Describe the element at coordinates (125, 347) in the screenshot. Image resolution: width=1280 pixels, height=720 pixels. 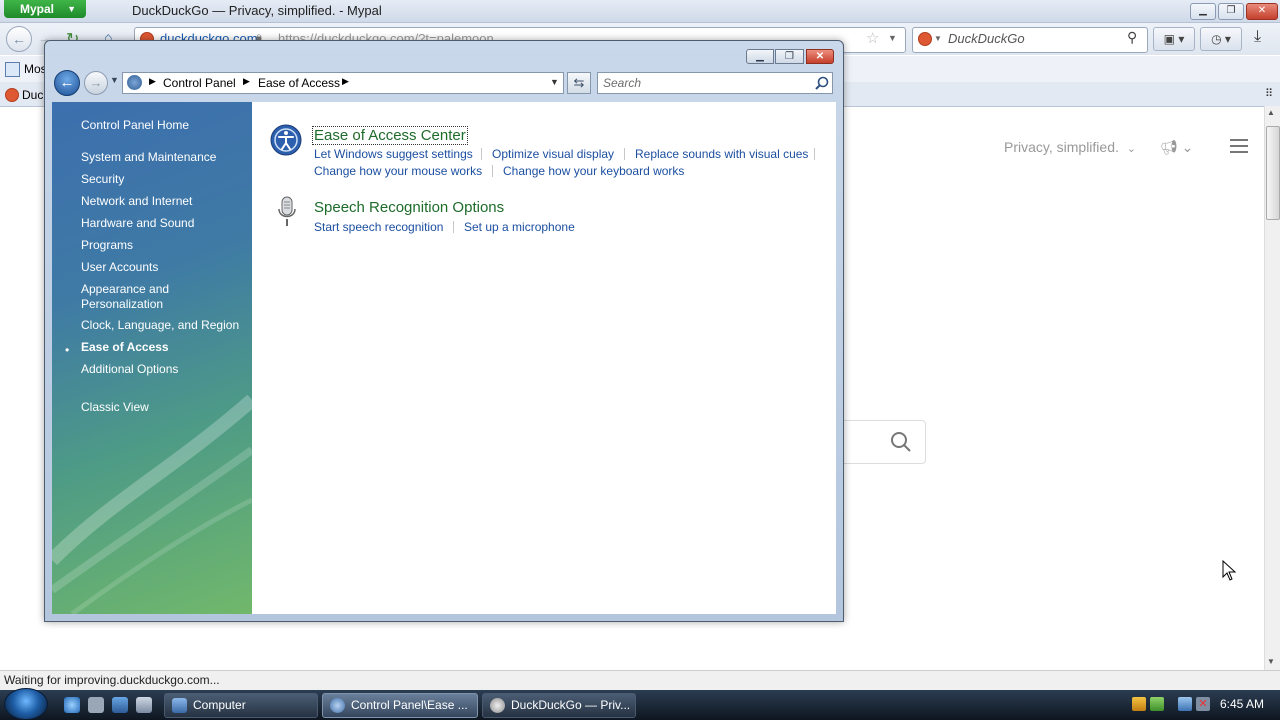
I see `sidebar-item-ease-of-access: Ease of Access` at that location.